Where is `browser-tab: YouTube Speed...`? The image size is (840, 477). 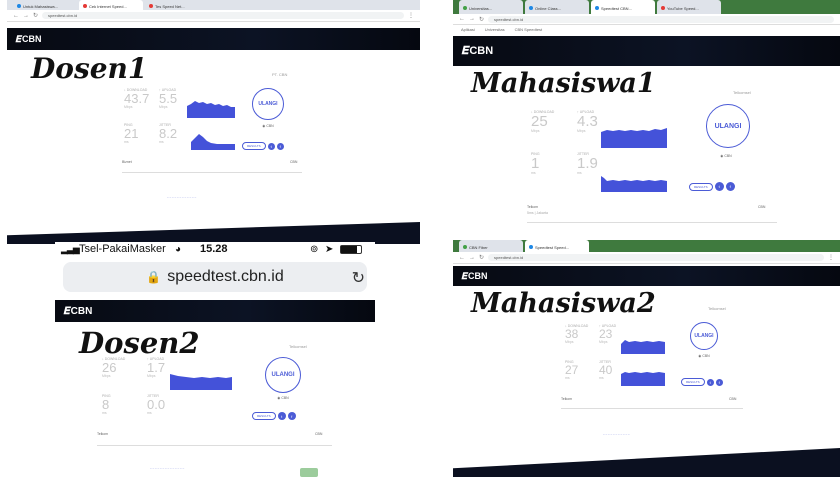
browser-tab: YouTube Speed... is located at coordinates (689, 7).